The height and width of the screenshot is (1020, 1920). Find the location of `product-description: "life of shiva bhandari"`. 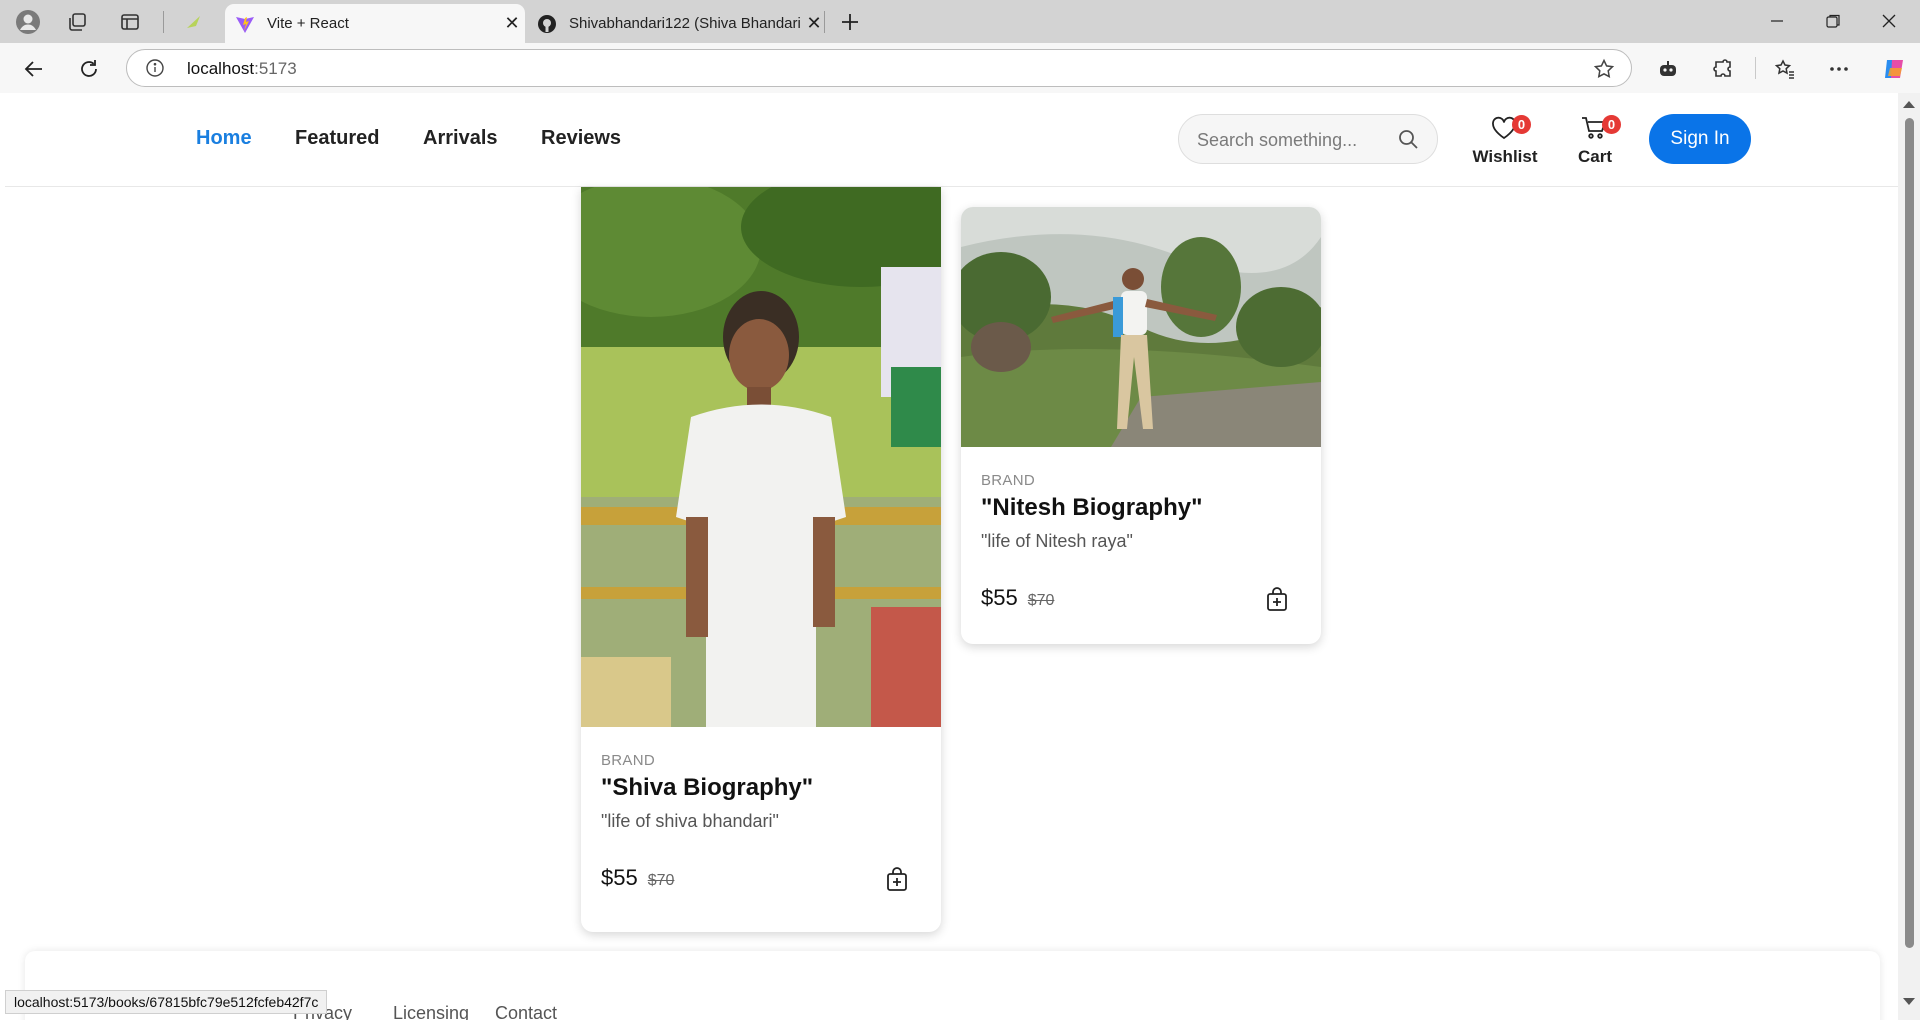

product-description: "life of shiva bhandari" is located at coordinates (690, 821).